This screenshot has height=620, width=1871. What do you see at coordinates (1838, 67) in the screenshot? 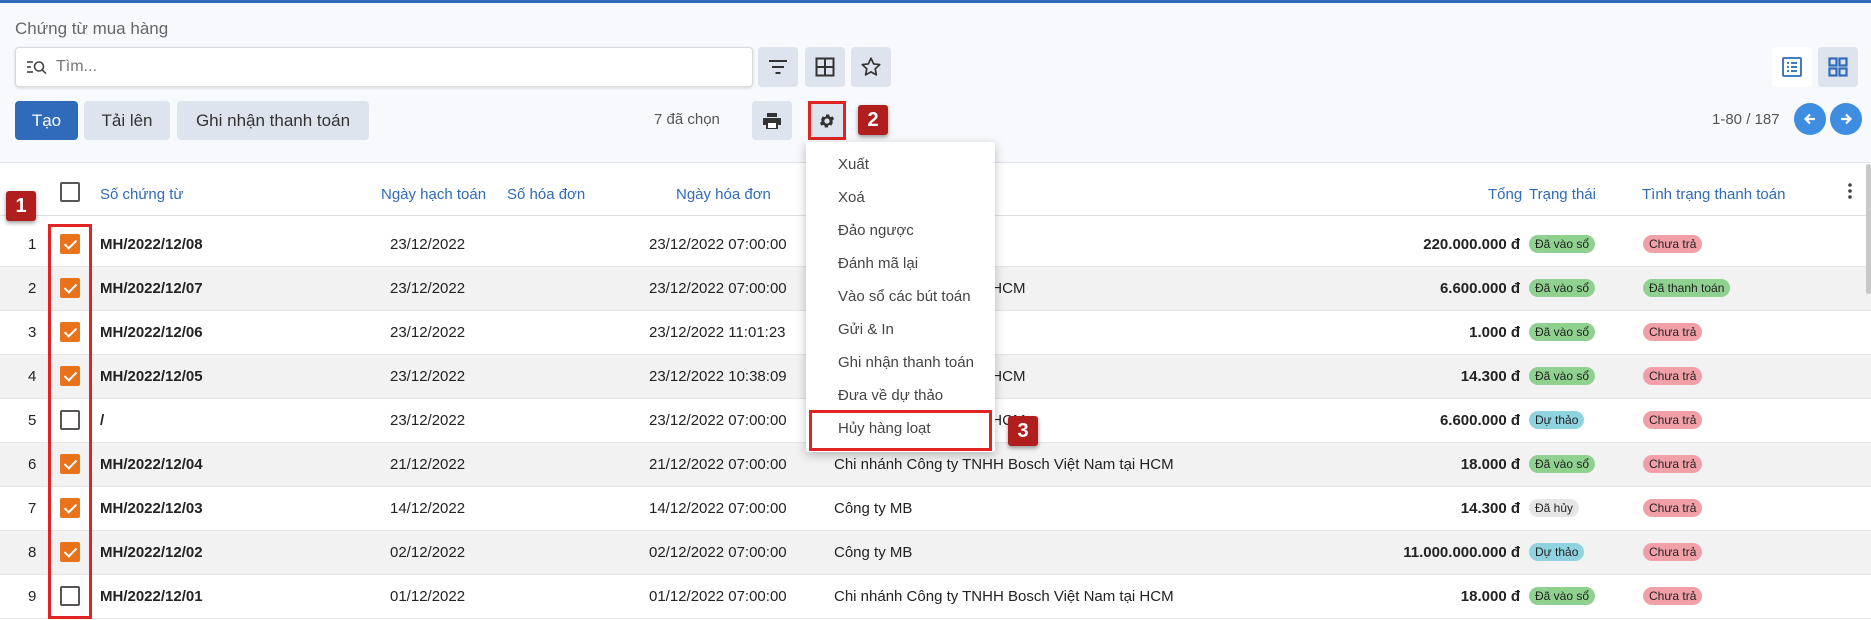
I see `kanban-view-button` at bounding box center [1838, 67].